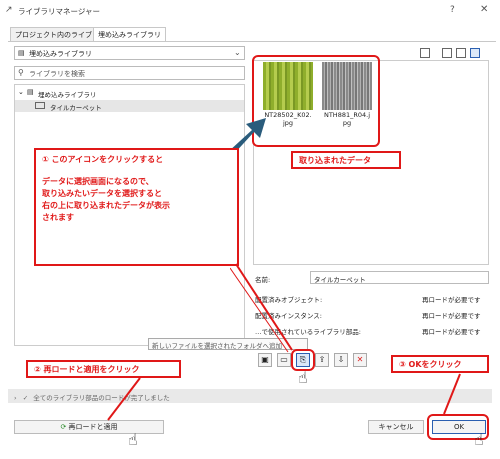 The height and width of the screenshot is (459, 500). I want to click on checkmark-icon: ✓, so click(25, 398).